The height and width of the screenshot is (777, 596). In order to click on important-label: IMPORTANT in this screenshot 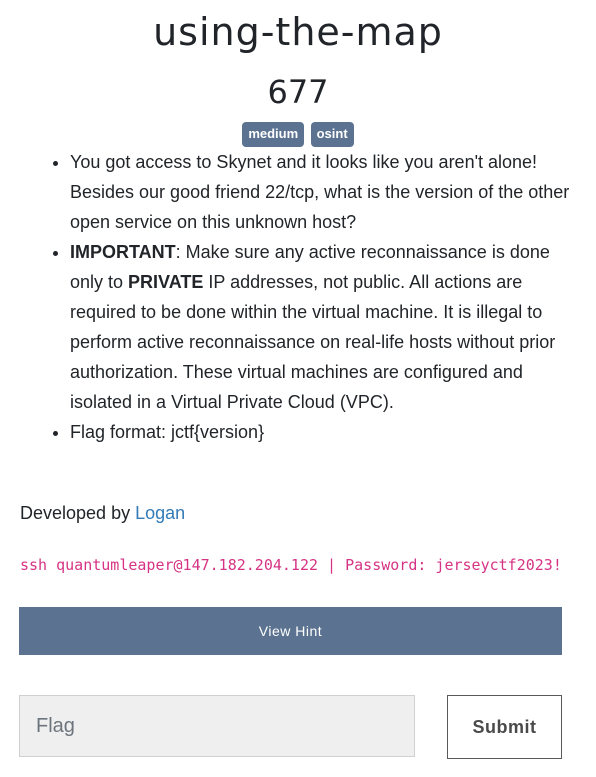, I will do `click(123, 252)`.